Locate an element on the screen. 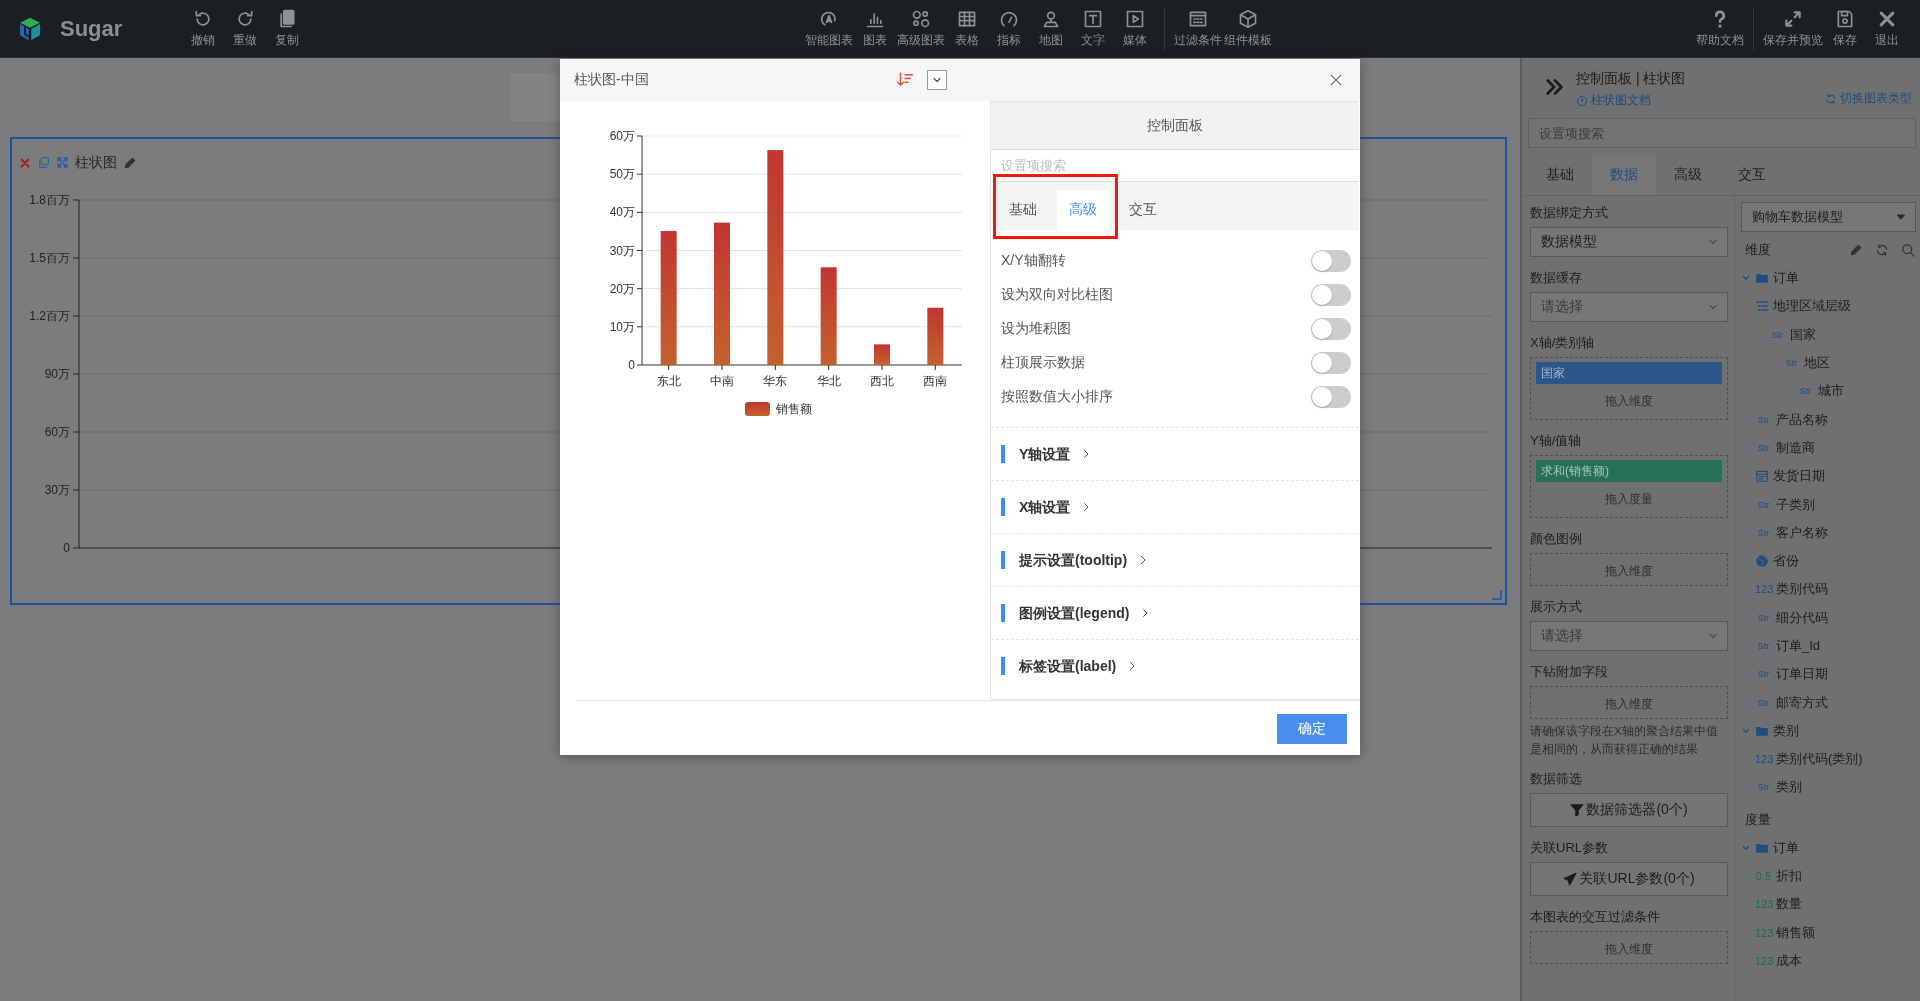 Image resolution: width=1920 pixels, height=1001 pixels. field-chip: 国家 is located at coordinates (1629, 373).